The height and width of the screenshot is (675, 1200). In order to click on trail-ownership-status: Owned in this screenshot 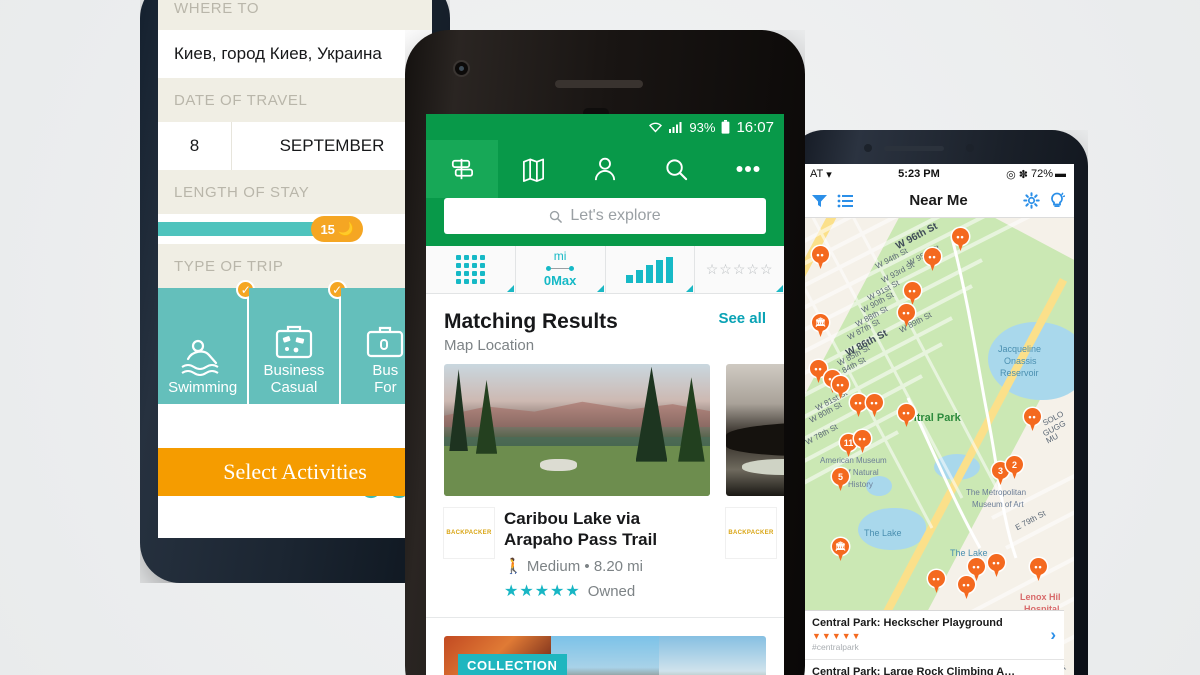, I will do `click(611, 591)`.